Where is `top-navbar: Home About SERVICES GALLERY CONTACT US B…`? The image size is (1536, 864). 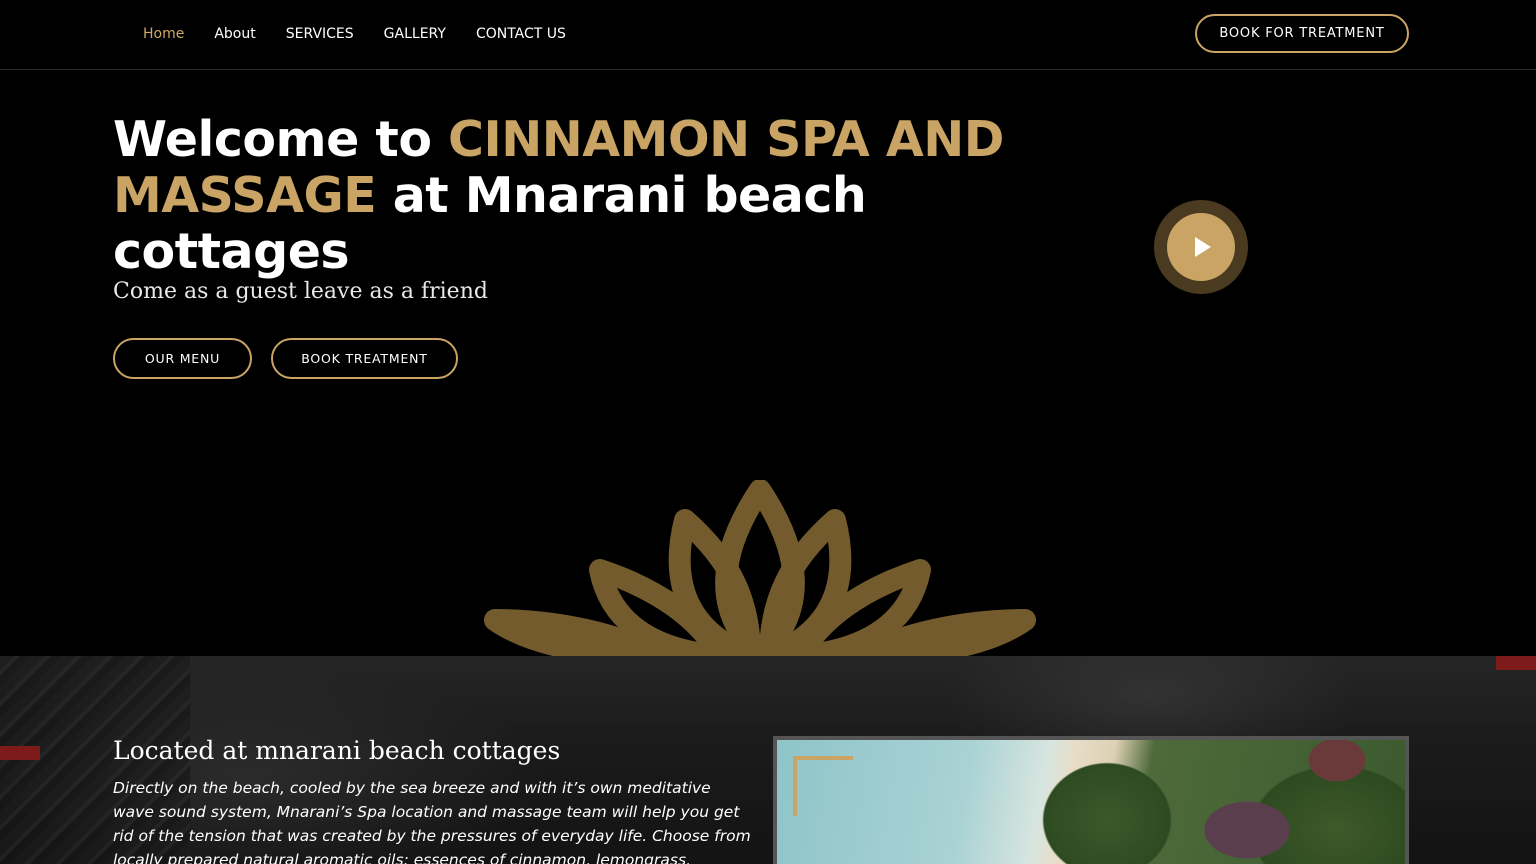 top-navbar: Home About SERVICES GALLERY CONTACT US B… is located at coordinates (768, 35).